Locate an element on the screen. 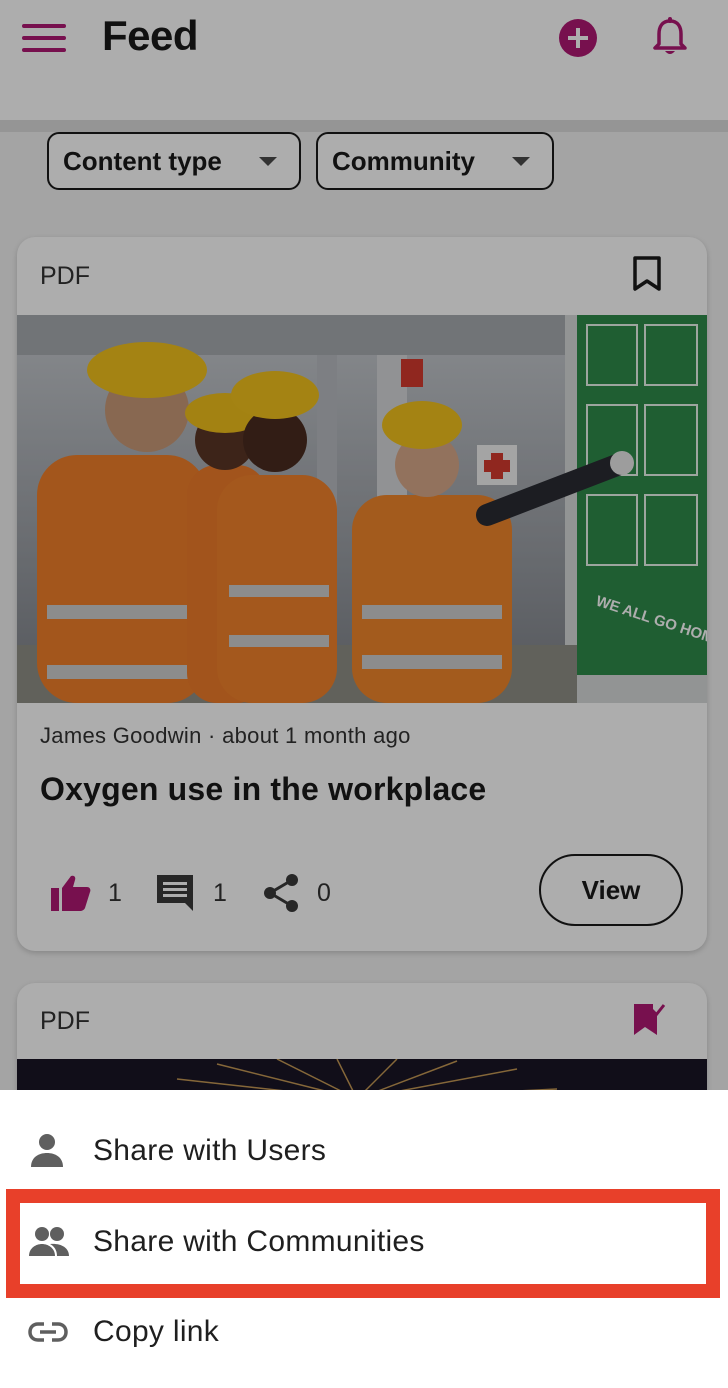 Image resolution: width=728 pixels, height=1388 pixels. group-icon is located at coordinates (48, 1242).